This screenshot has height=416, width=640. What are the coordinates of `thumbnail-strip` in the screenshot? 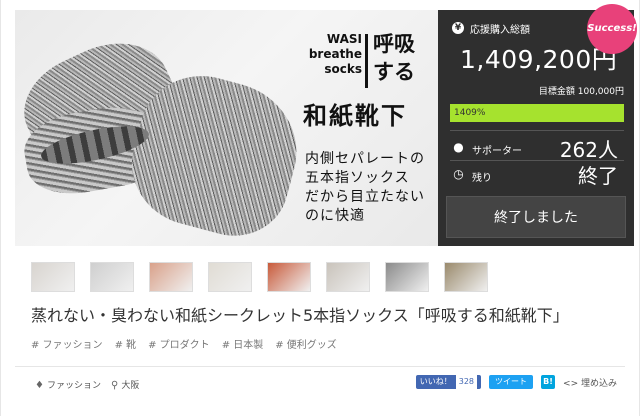 It's located at (259, 277).